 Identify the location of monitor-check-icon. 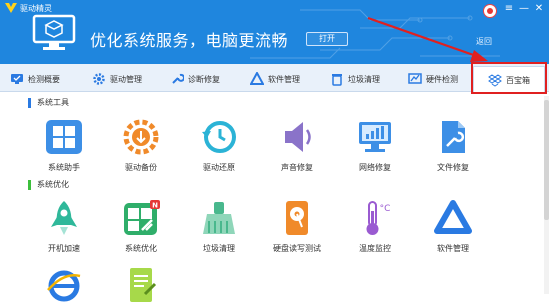
(17, 79).